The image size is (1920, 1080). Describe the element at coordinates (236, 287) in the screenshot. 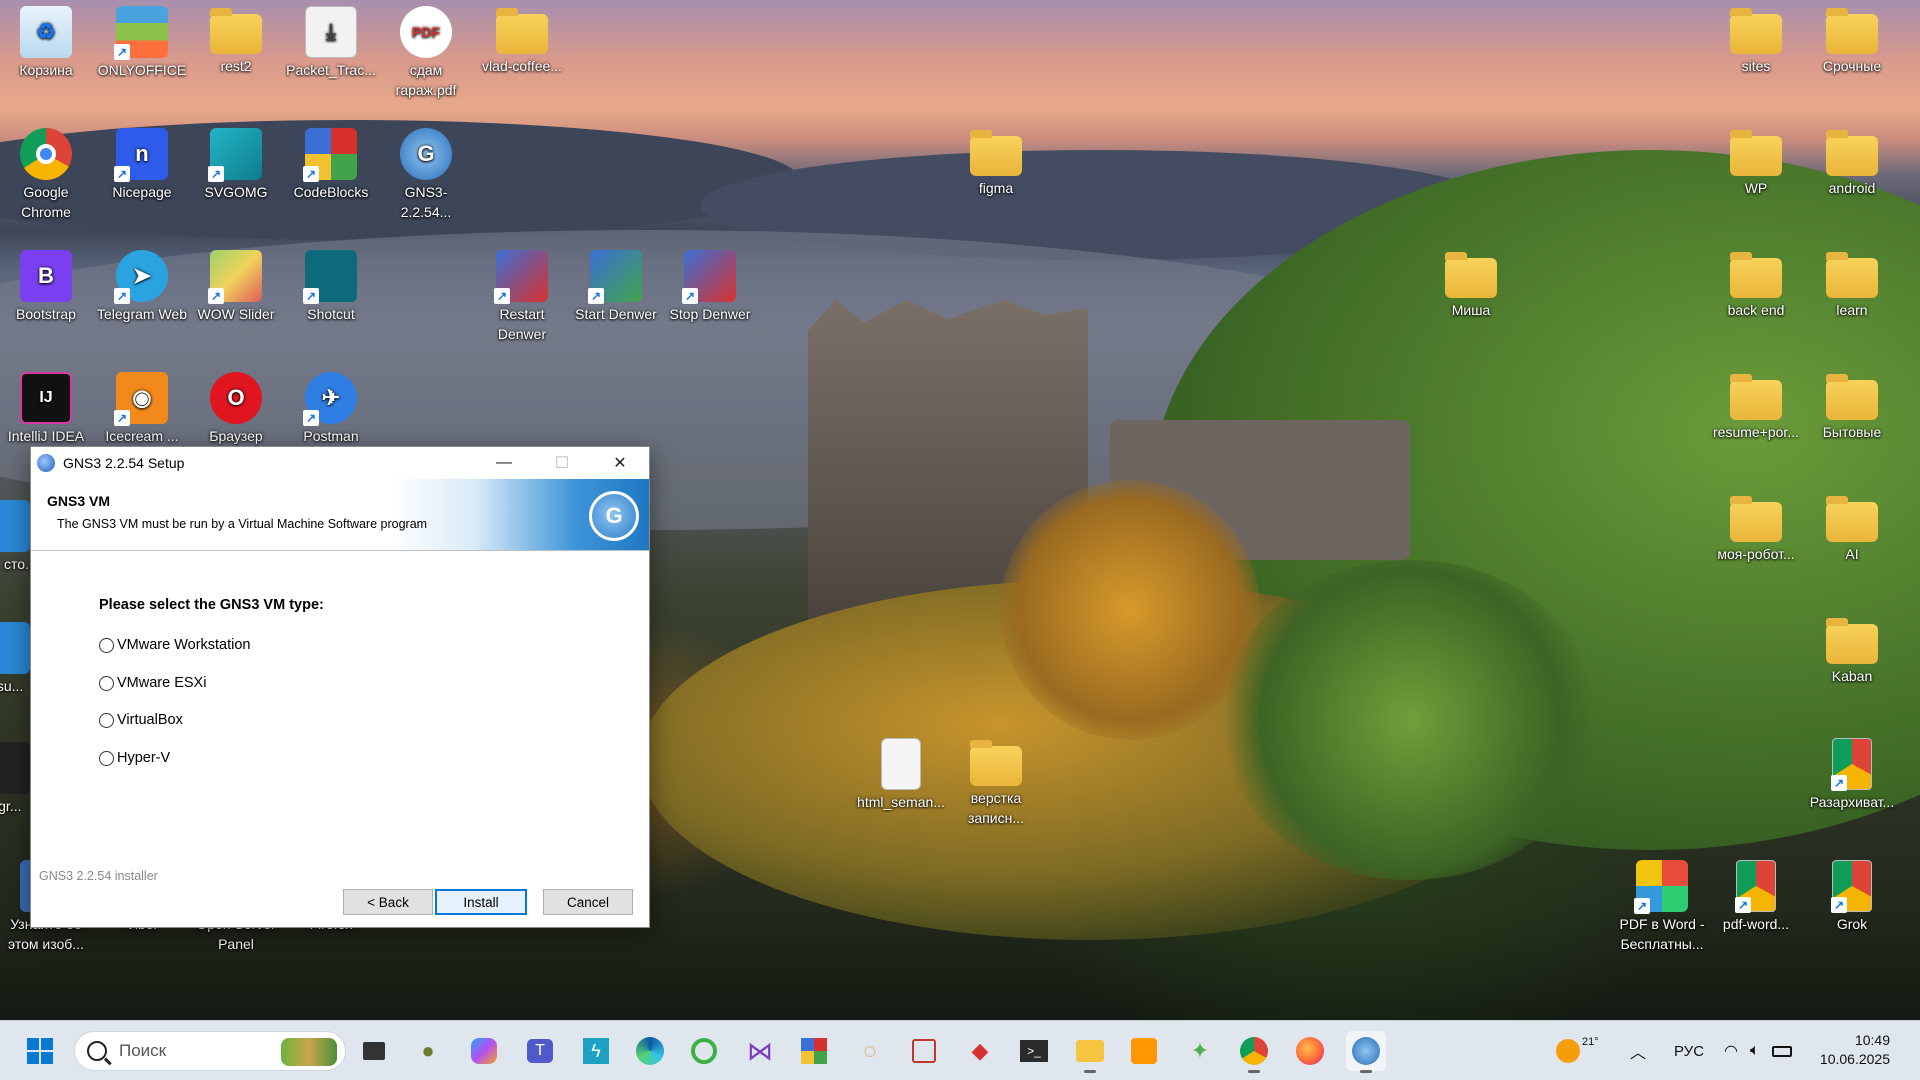

I see `desktop-icon-wow-slider: WOW Slider` at that location.